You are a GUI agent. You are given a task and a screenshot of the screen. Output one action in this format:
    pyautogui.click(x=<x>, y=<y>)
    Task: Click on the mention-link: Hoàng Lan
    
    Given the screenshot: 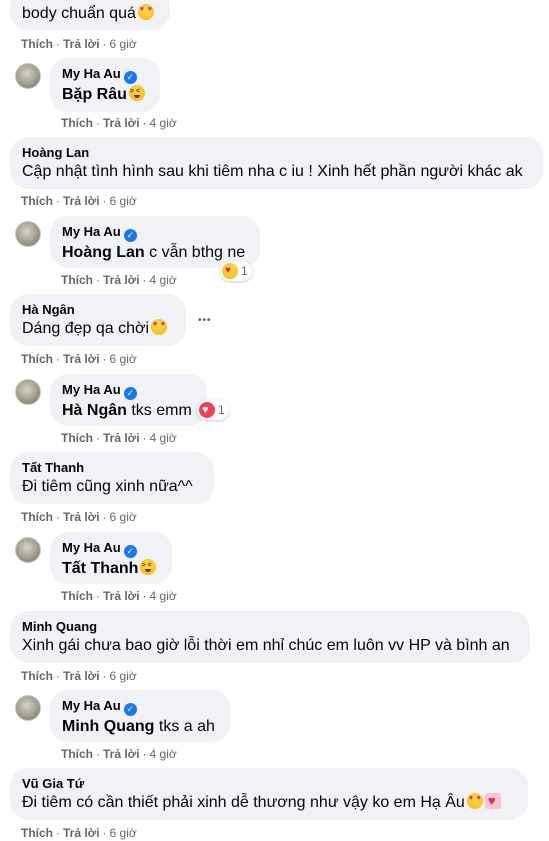 What is the action you would take?
    pyautogui.click(x=103, y=252)
    